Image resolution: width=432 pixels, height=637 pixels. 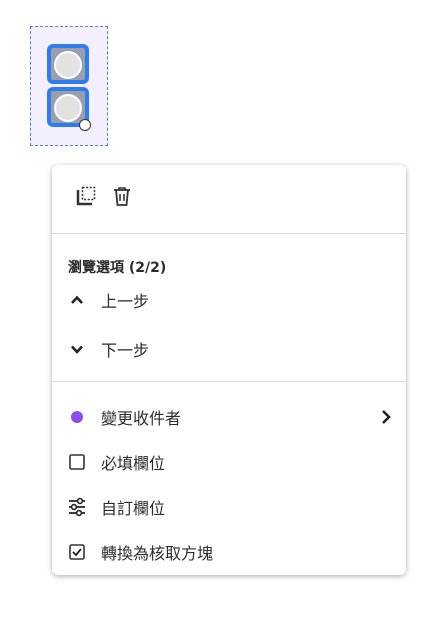 What do you see at coordinates (69, 86) in the screenshot?
I see `radio-group-field` at bounding box center [69, 86].